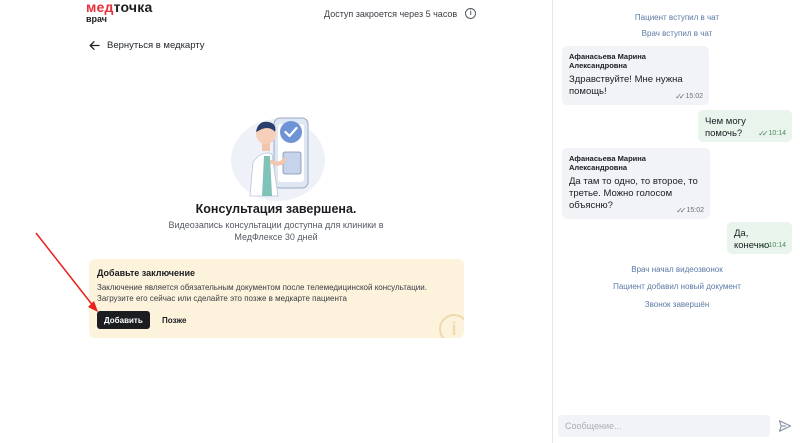 The width and height of the screenshot is (800, 443). I want to click on chat-event: Пациент вступил в чат, so click(677, 17).